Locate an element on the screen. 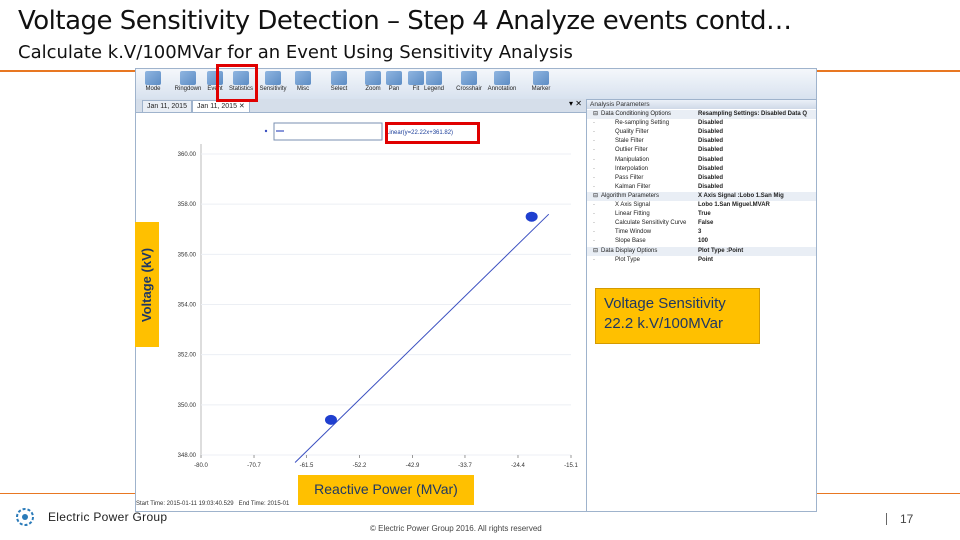 This screenshot has height=540, width=960. page-divider is located at coordinates (886, 519).